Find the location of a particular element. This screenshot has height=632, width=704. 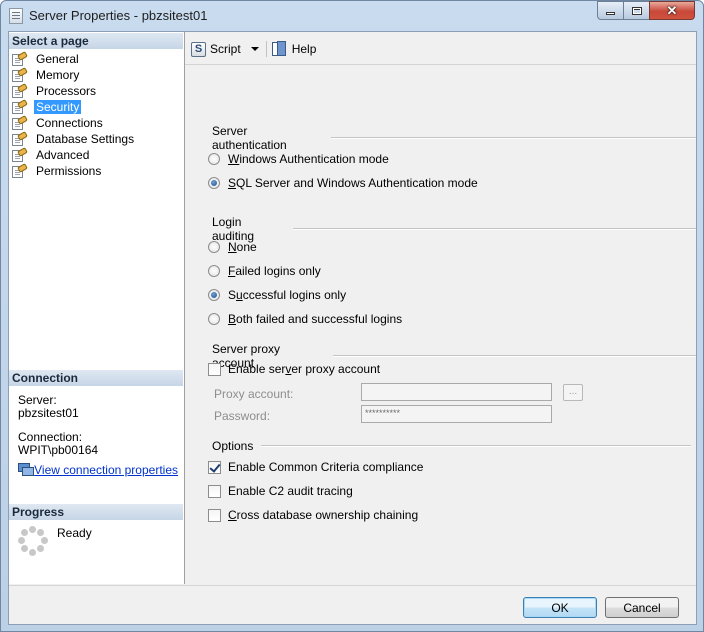

enable-proxy-checkbox: Enable server proxy account is located at coordinates (294, 369).